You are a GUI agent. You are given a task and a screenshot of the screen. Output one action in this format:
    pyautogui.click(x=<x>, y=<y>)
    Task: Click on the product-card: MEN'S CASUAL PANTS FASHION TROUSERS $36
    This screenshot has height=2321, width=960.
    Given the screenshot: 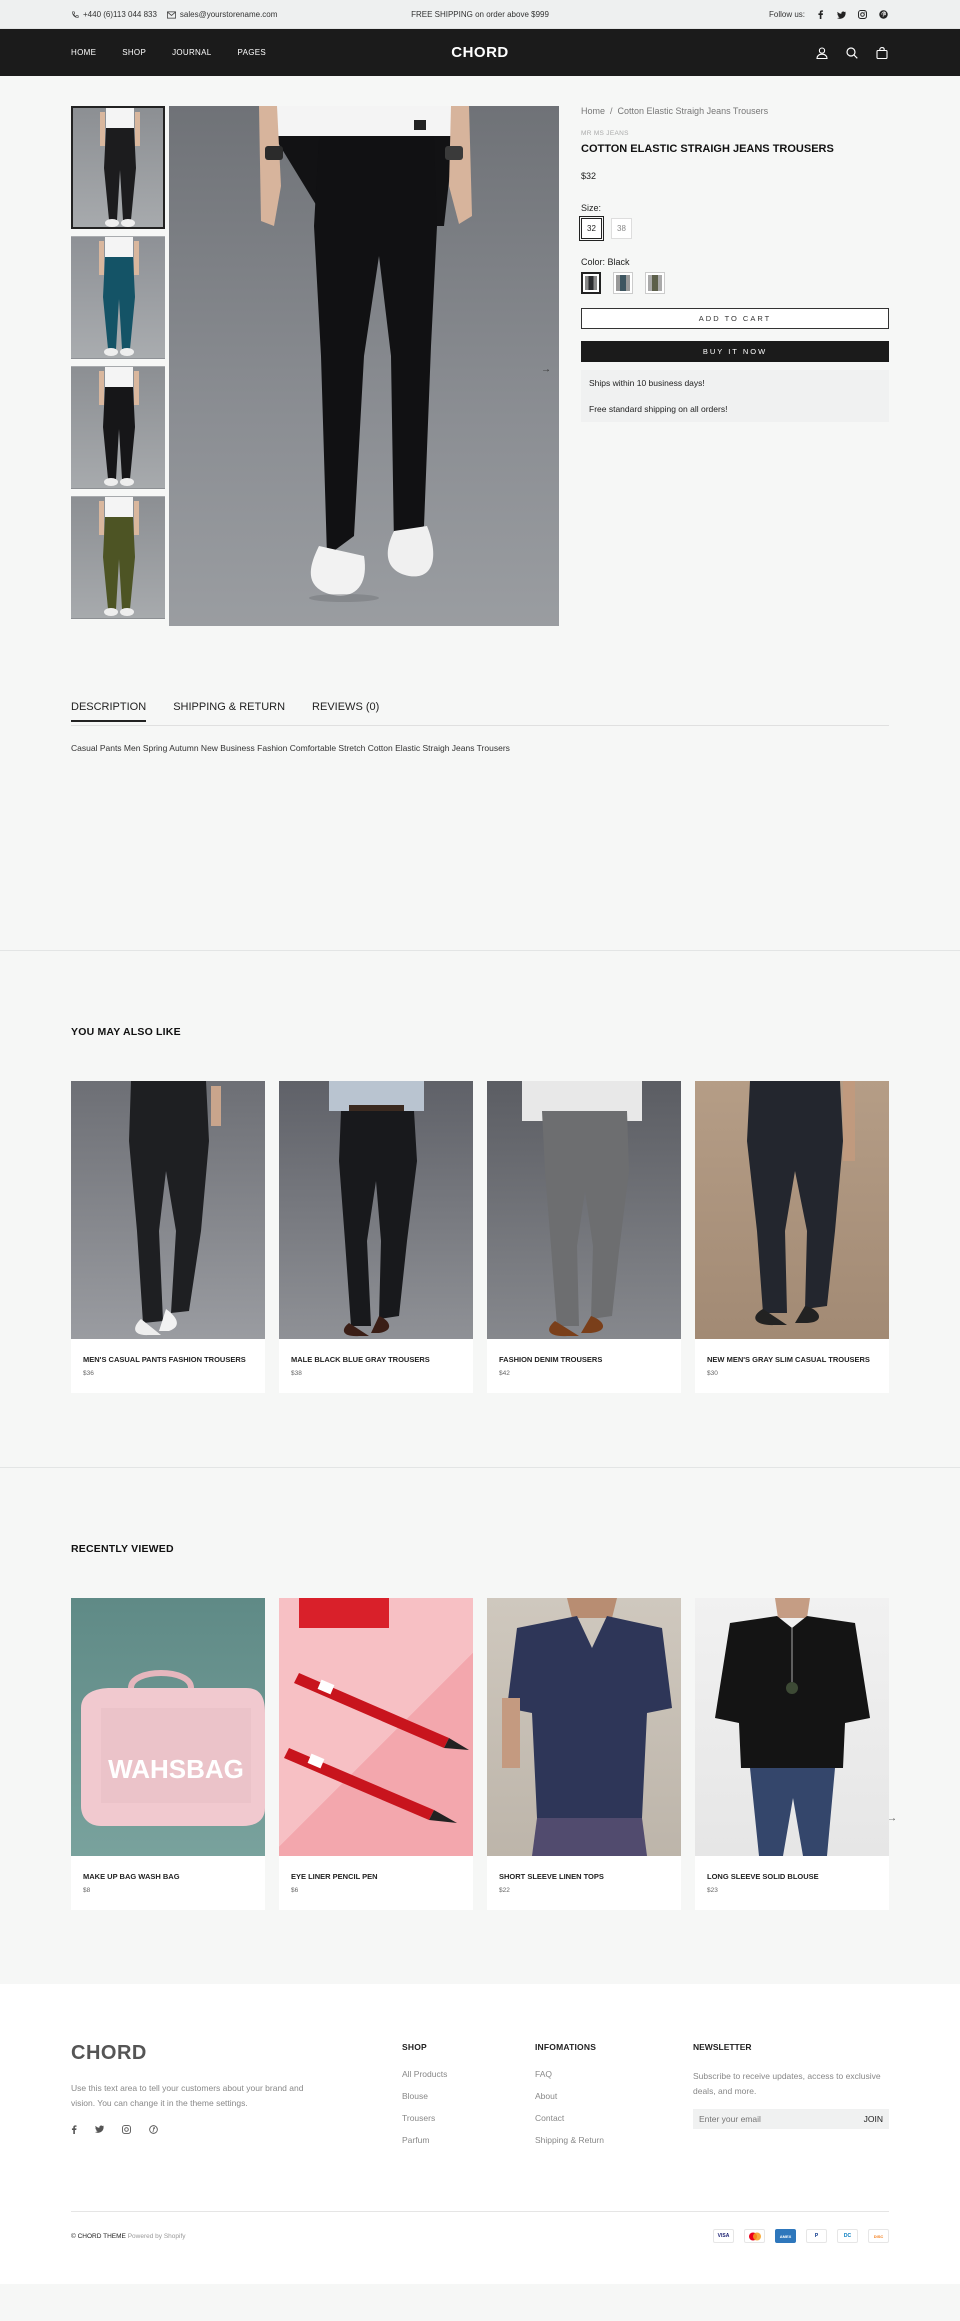 What is the action you would take?
    pyautogui.click(x=168, y=1237)
    